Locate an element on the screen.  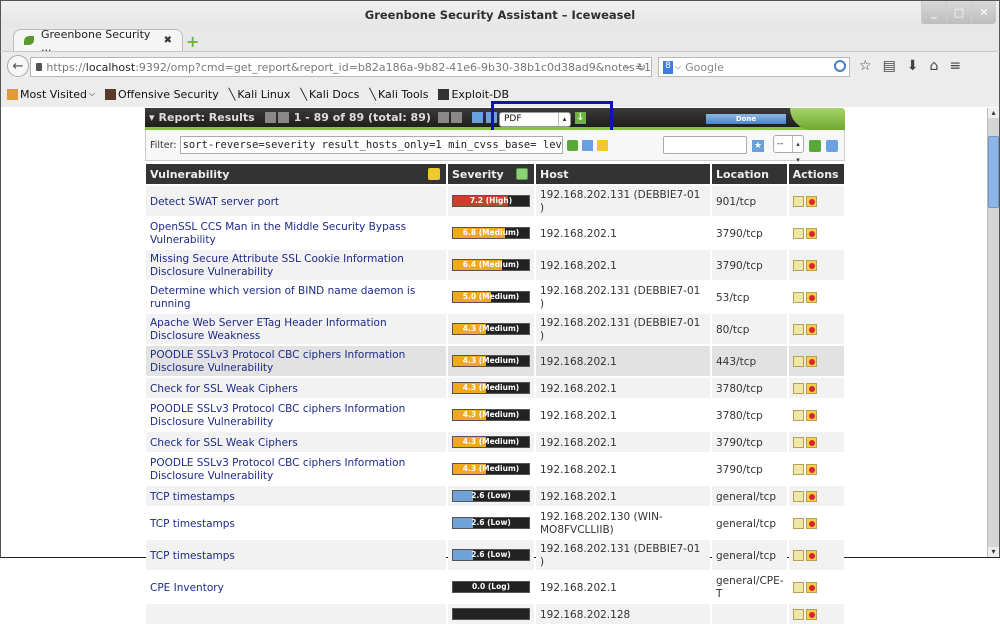
save-filter-star-icon: ★ is located at coordinates (758, 146).